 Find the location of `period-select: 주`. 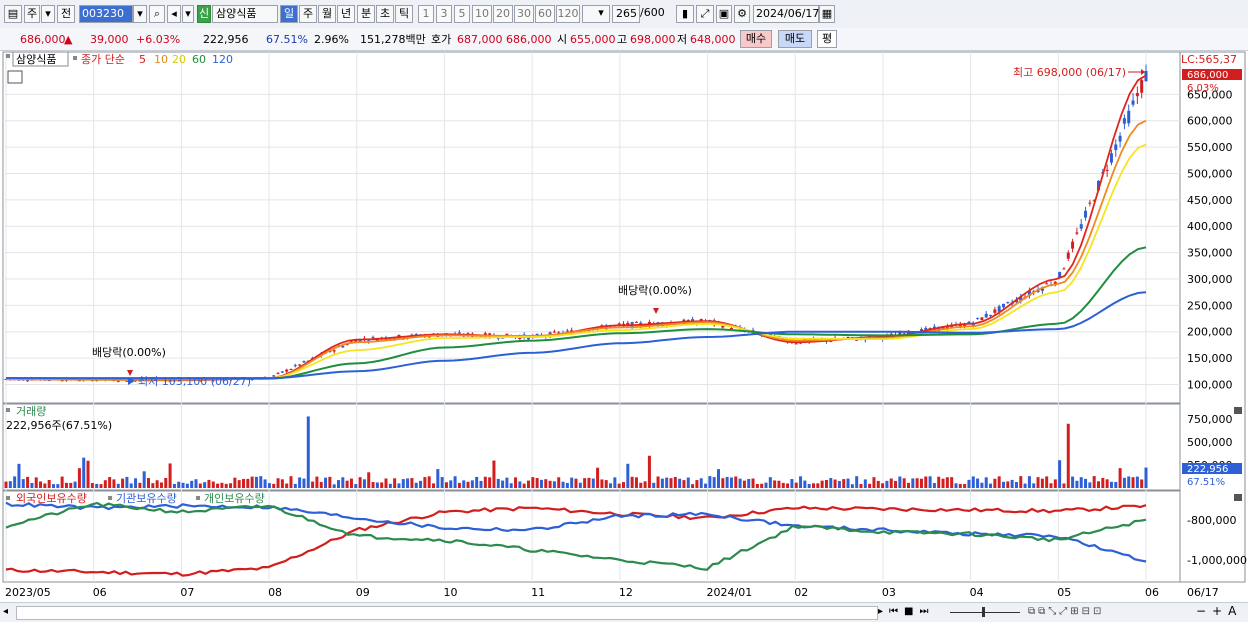

period-select: 주 is located at coordinates (32, 14).